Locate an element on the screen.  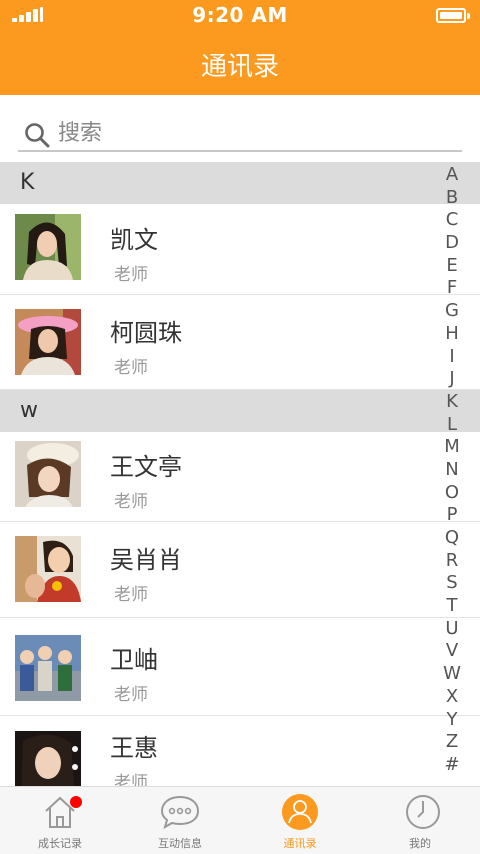
index-letter: L is located at coordinates (452, 425).